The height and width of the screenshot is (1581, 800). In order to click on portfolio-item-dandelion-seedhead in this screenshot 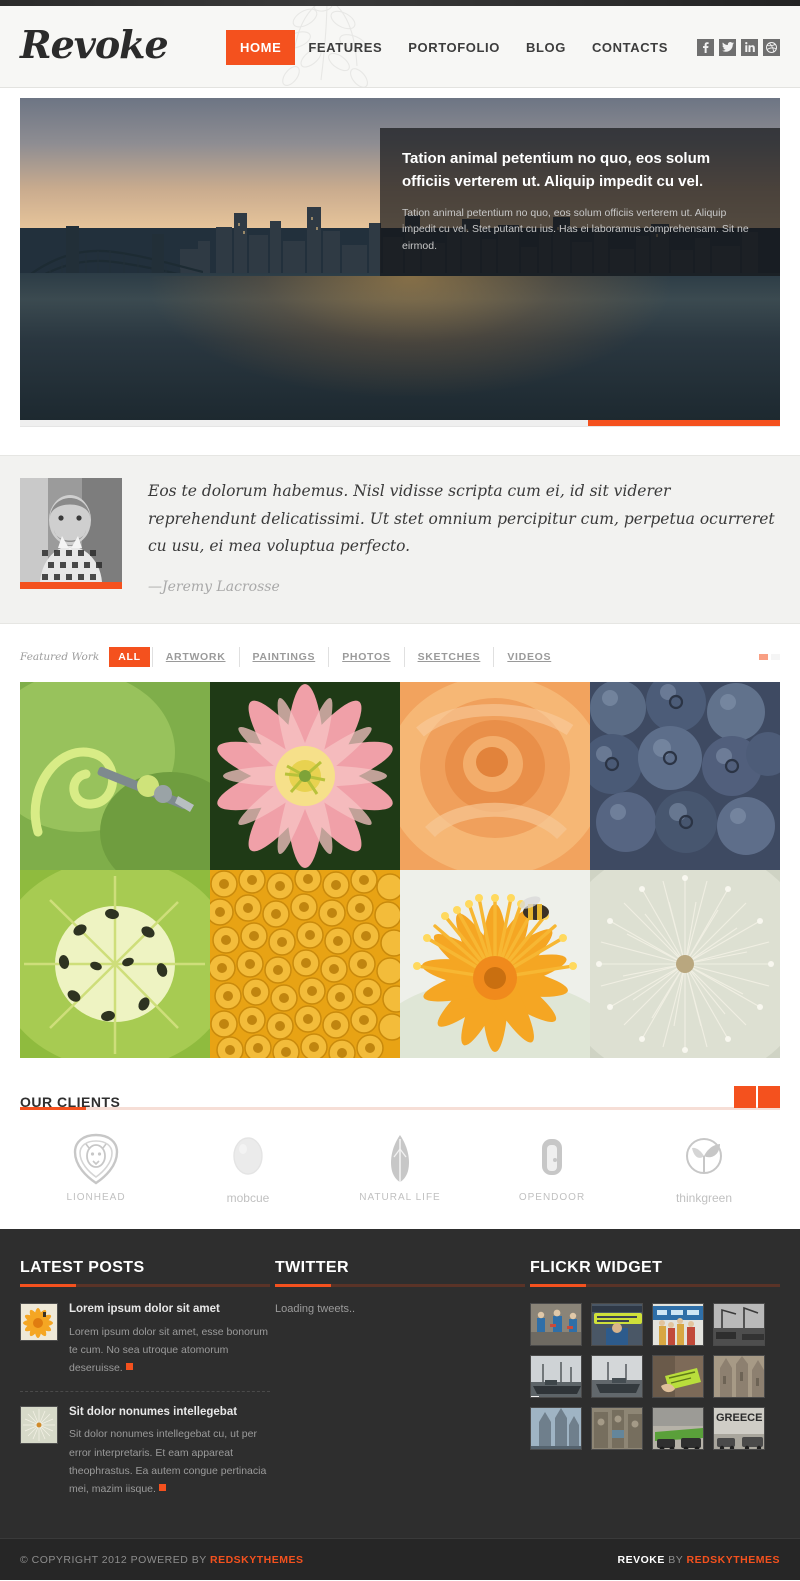, I will do `click(685, 963)`.